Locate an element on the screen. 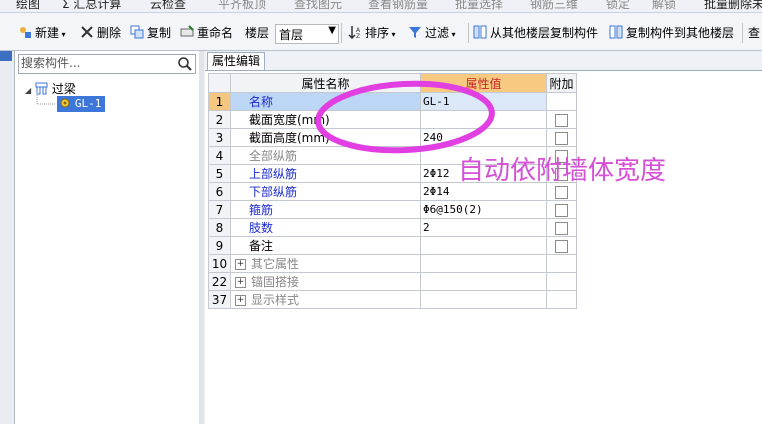 The width and height of the screenshot is (762, 424). delete-button: 删除 is located at coordinates (100, 33).